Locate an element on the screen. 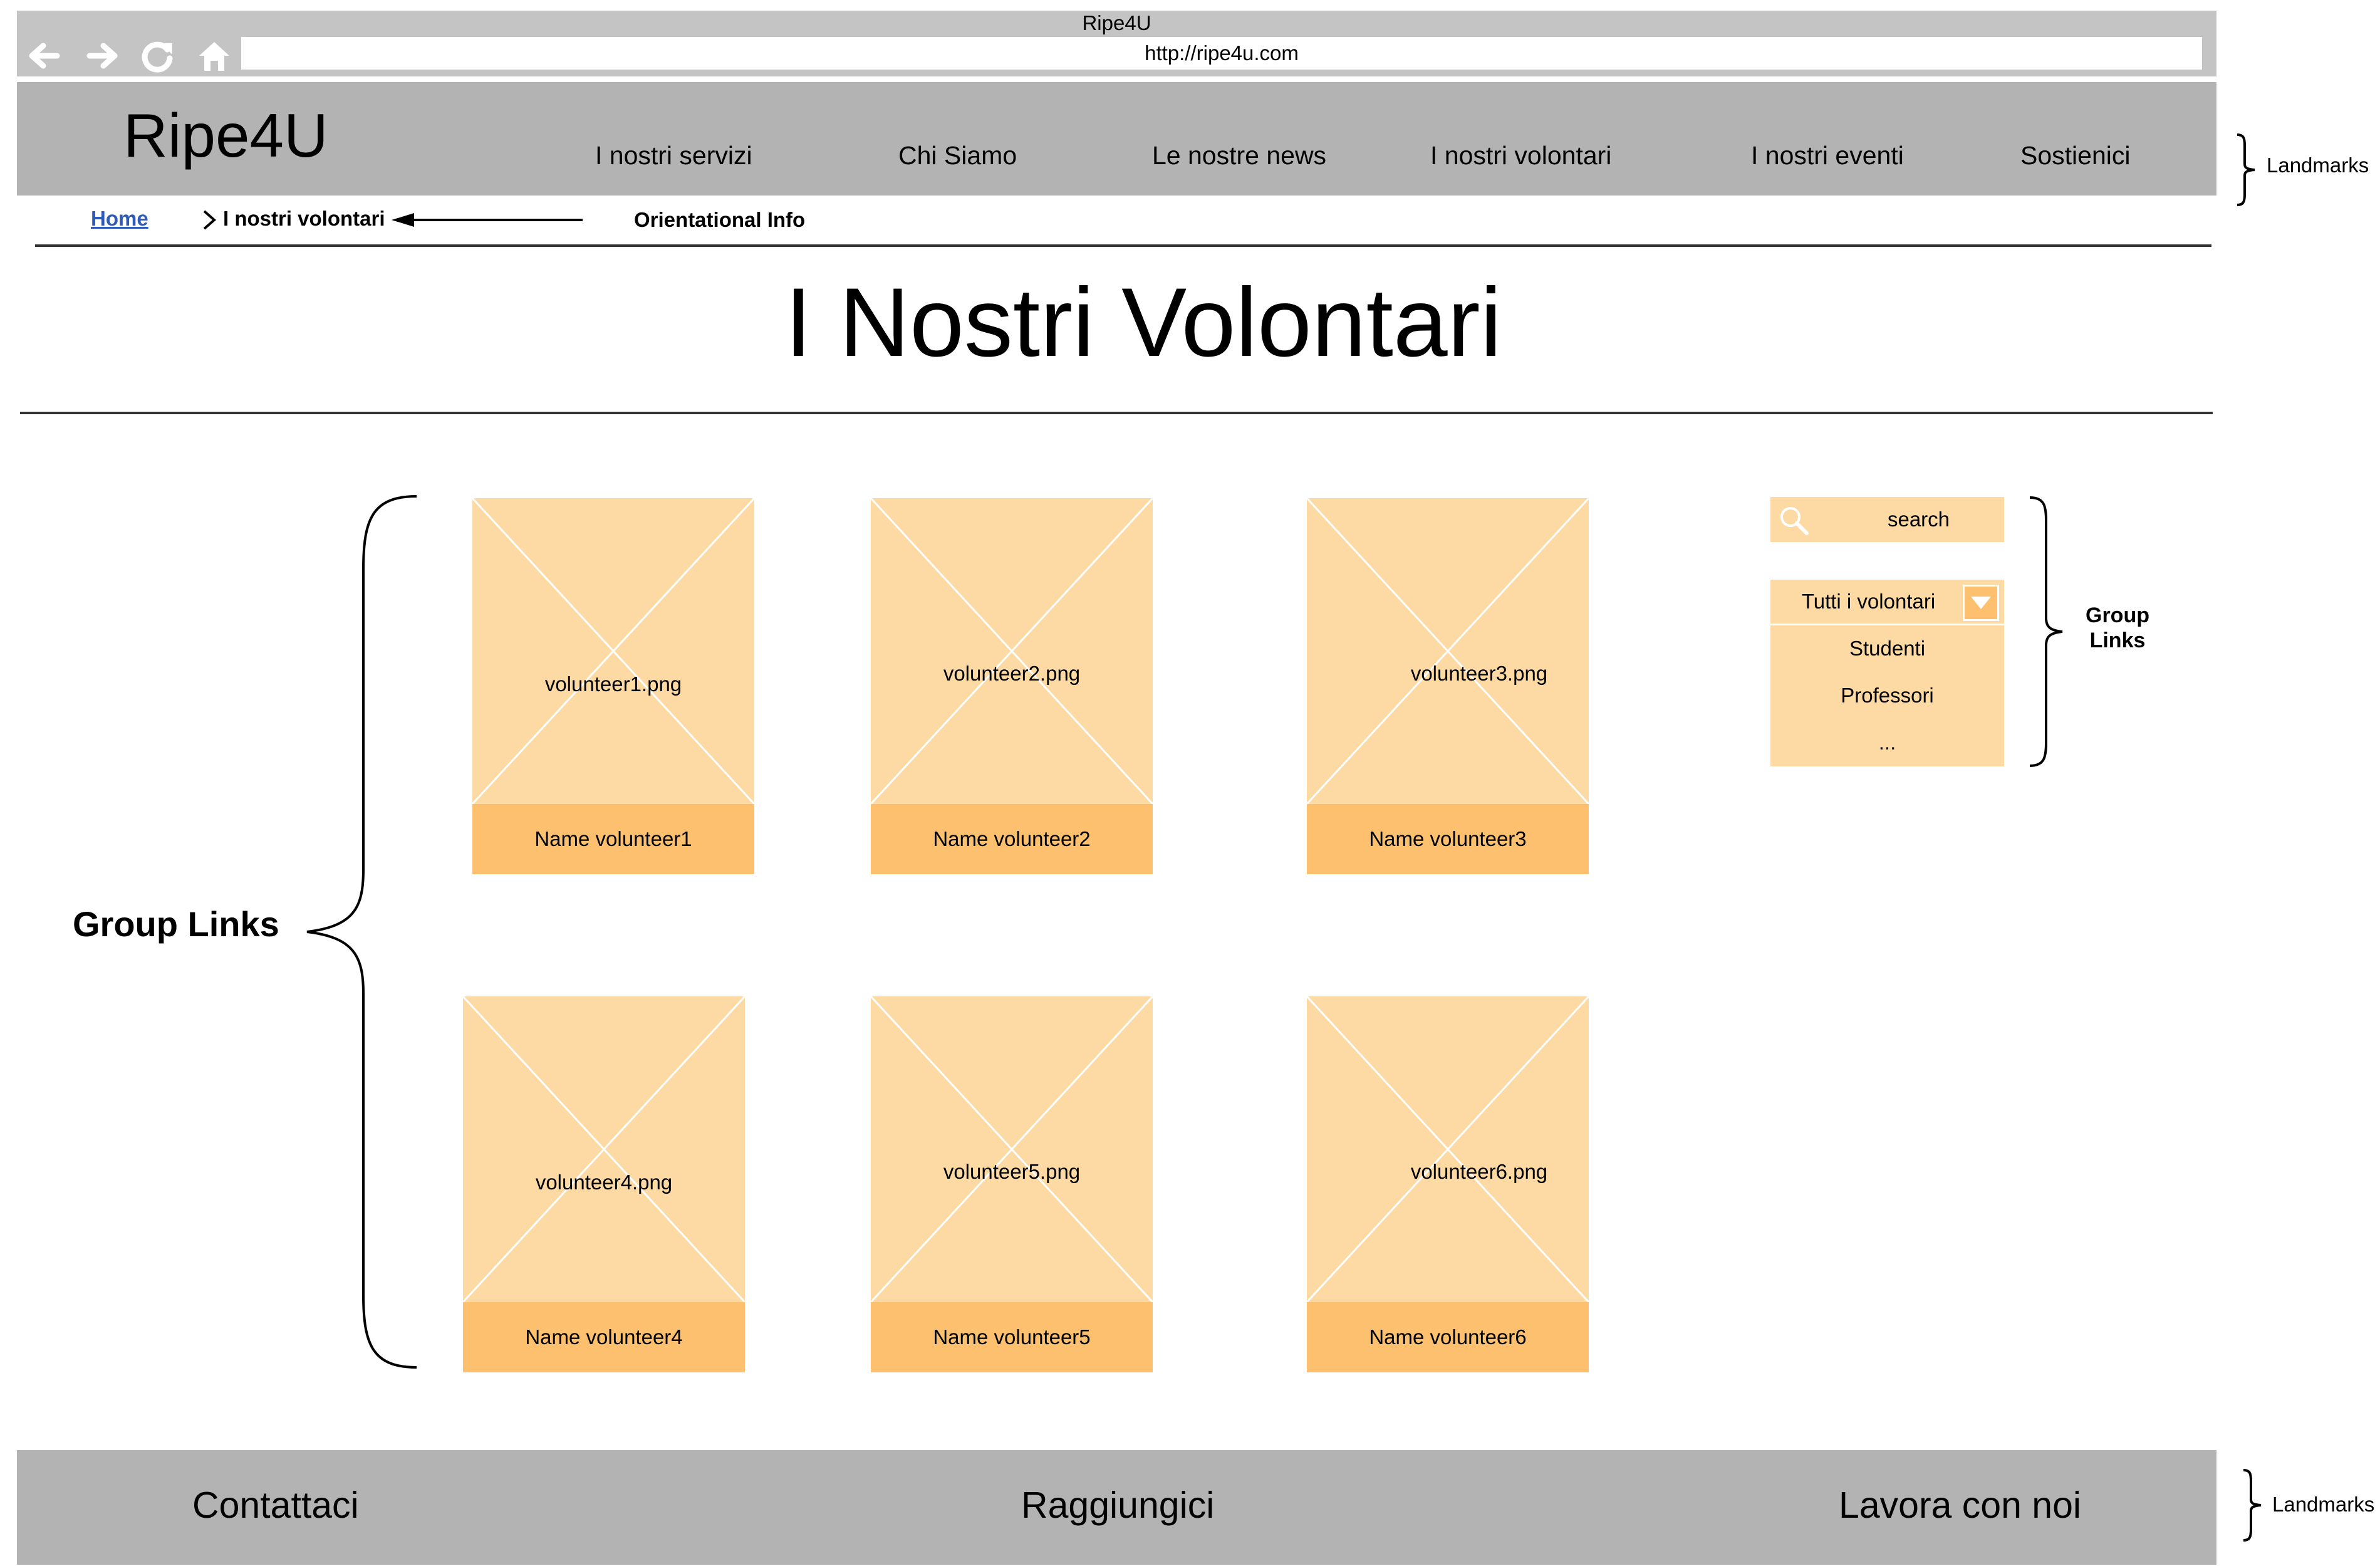 This screenshot has width=2380, height=1566. magnifier-icon is located at coordinates (1794, 522).